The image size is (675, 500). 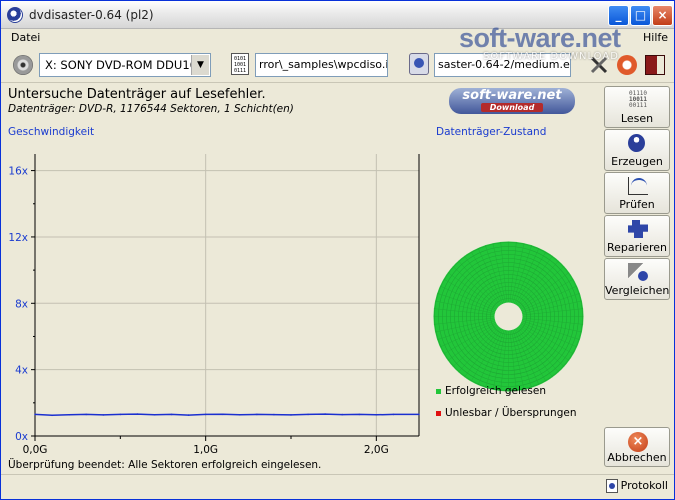 I want to click on log-button-label: Protokoll, so click(x=644, y=485).